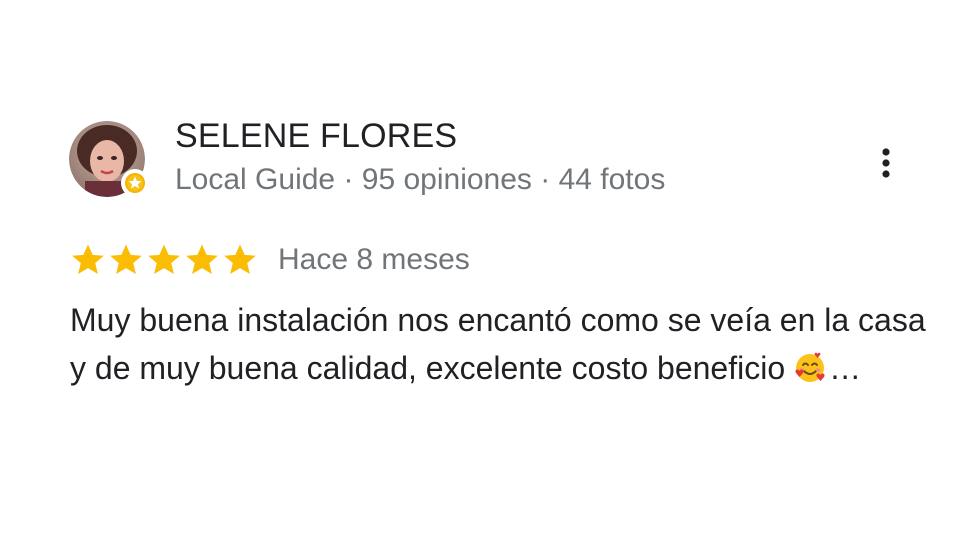  What do you see at coordinates (316, 136) in the screenshot?
I see `author-name: SELENE FLORES` at bounding box center [316, 136].